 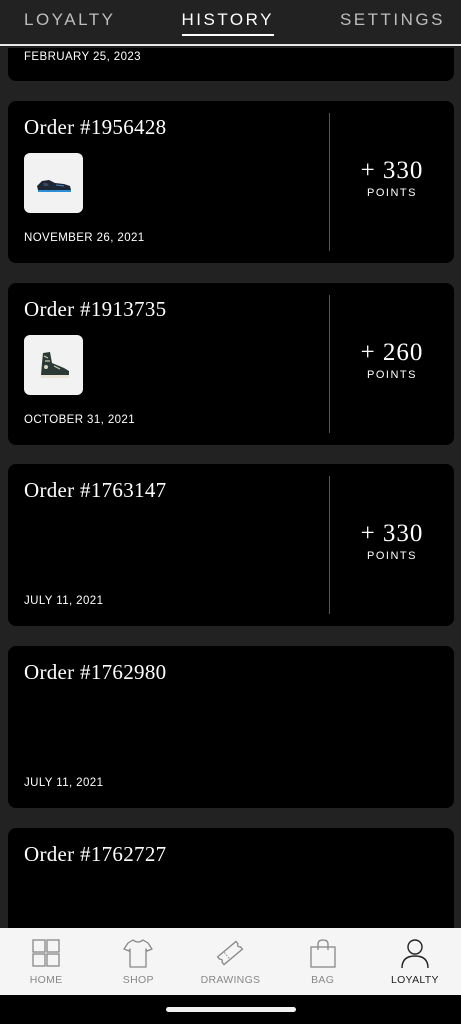 I want to click on person-icon, so click(x=415, y=954).